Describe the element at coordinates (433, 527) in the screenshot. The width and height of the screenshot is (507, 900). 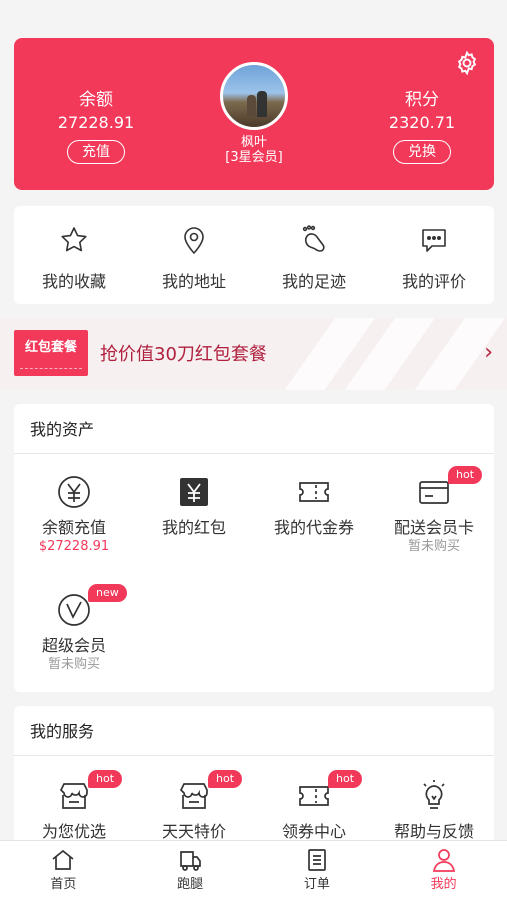
I see `asset-label: 配送会员卡` at that location.